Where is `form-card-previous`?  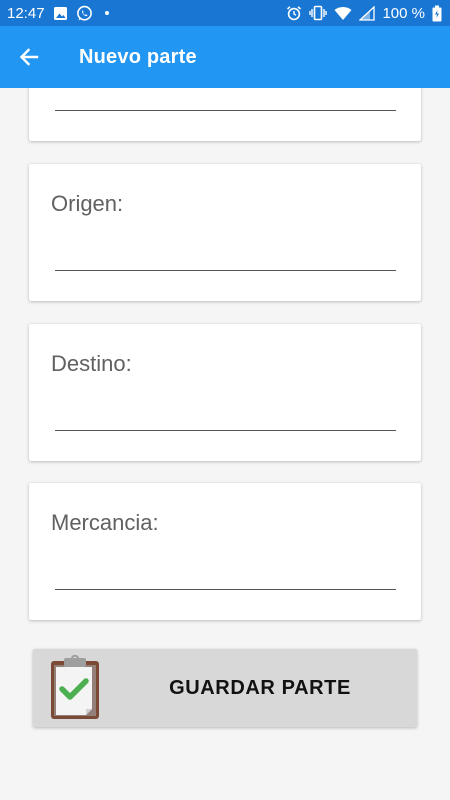 form-card-previous is located at coordinates (225, 114).